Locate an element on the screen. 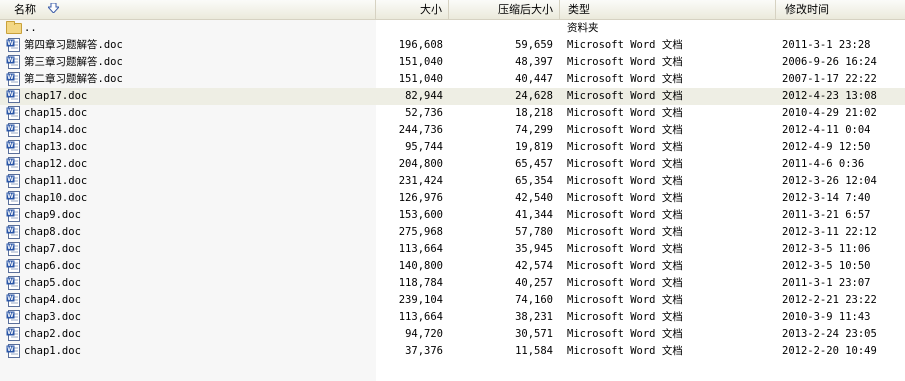  file-modified: 2012-4-23 13:08 is located at coordinates (829, 96).